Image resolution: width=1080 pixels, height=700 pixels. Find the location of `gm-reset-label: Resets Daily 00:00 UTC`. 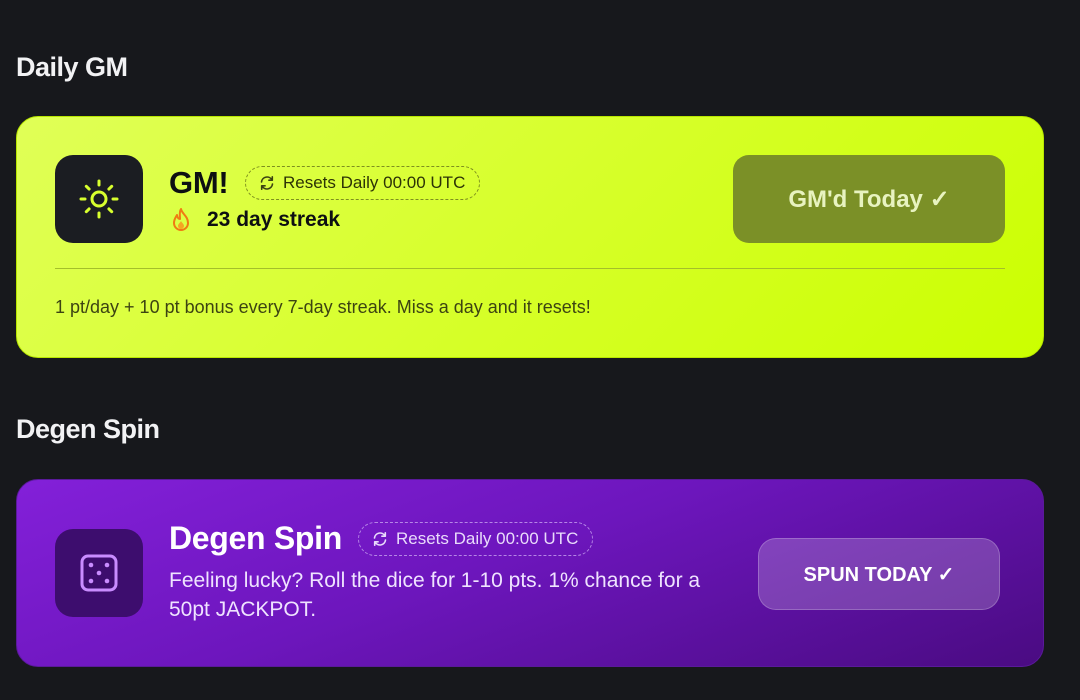

gm-reset-label: Resets Daily 00:00 UTC is located at coordinates (374, 182).